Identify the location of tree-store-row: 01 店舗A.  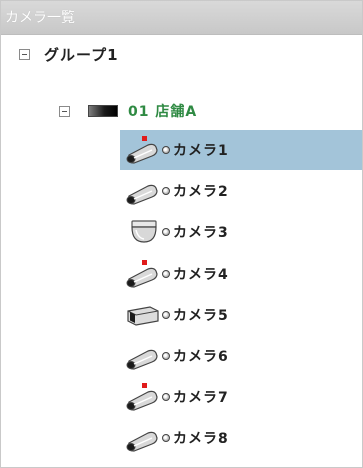
(181, 111).